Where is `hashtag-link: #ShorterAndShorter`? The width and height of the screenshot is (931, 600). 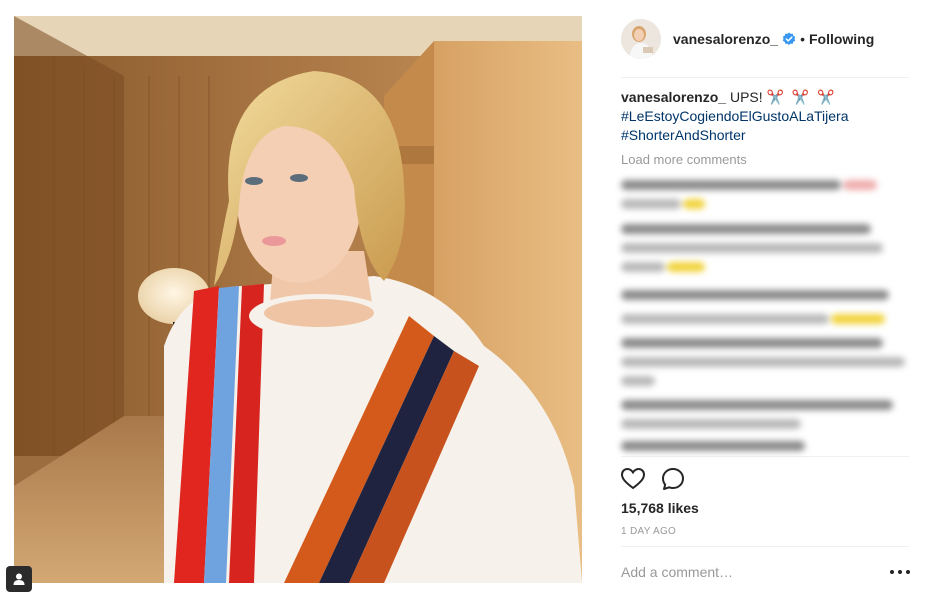
hashtag-link: #ShorterAndShorter is located at coordinates (765, 135).